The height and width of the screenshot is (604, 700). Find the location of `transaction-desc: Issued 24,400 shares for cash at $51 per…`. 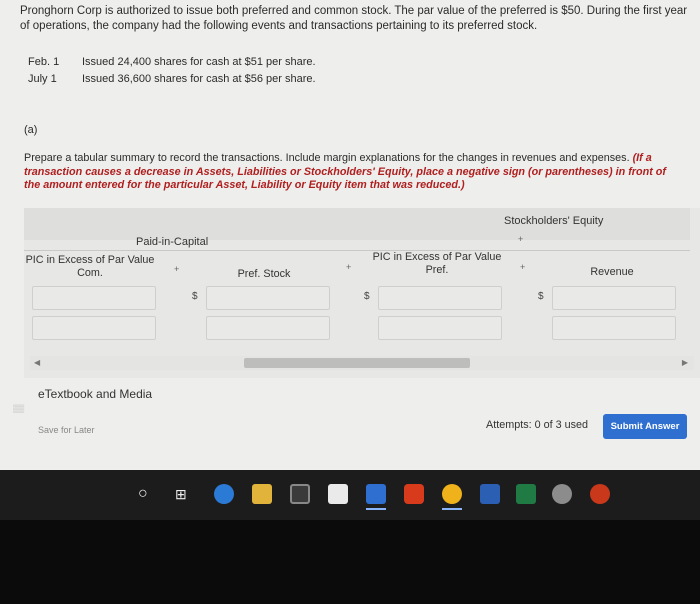

transaction-desc: Issued 24,400 shares for cash at $51 per… is located at coordinates (199, 62).